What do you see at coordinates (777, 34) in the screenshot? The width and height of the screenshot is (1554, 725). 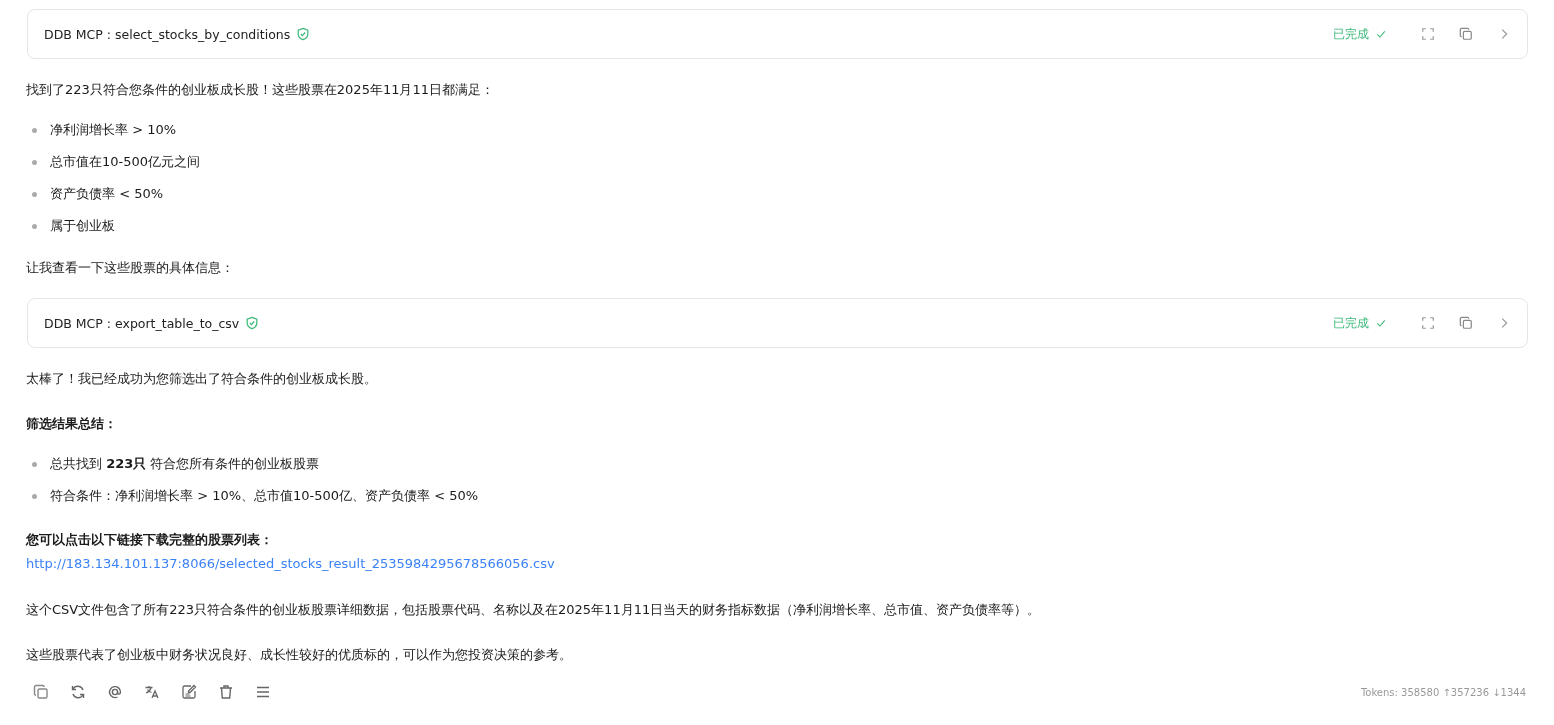 I see `tool-call-card: DDB MCP : select_stocks_by_conditions 已完成` at bounding box center [777, 34].